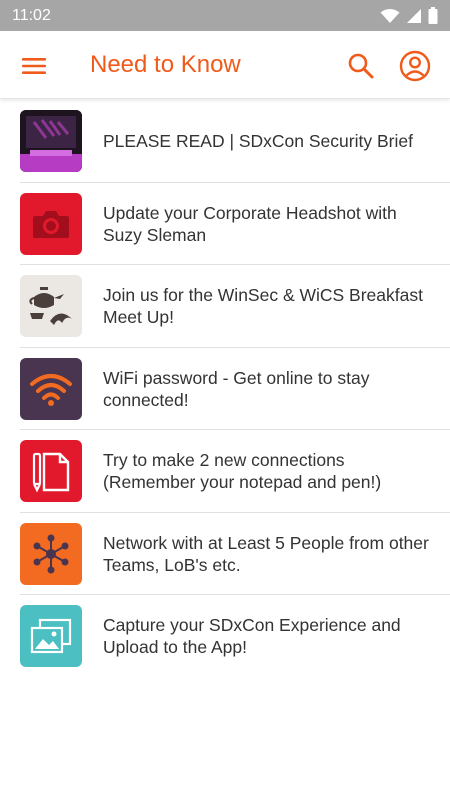 The image size is (450, 800). I want to click on account-icon, so click(415, 66).